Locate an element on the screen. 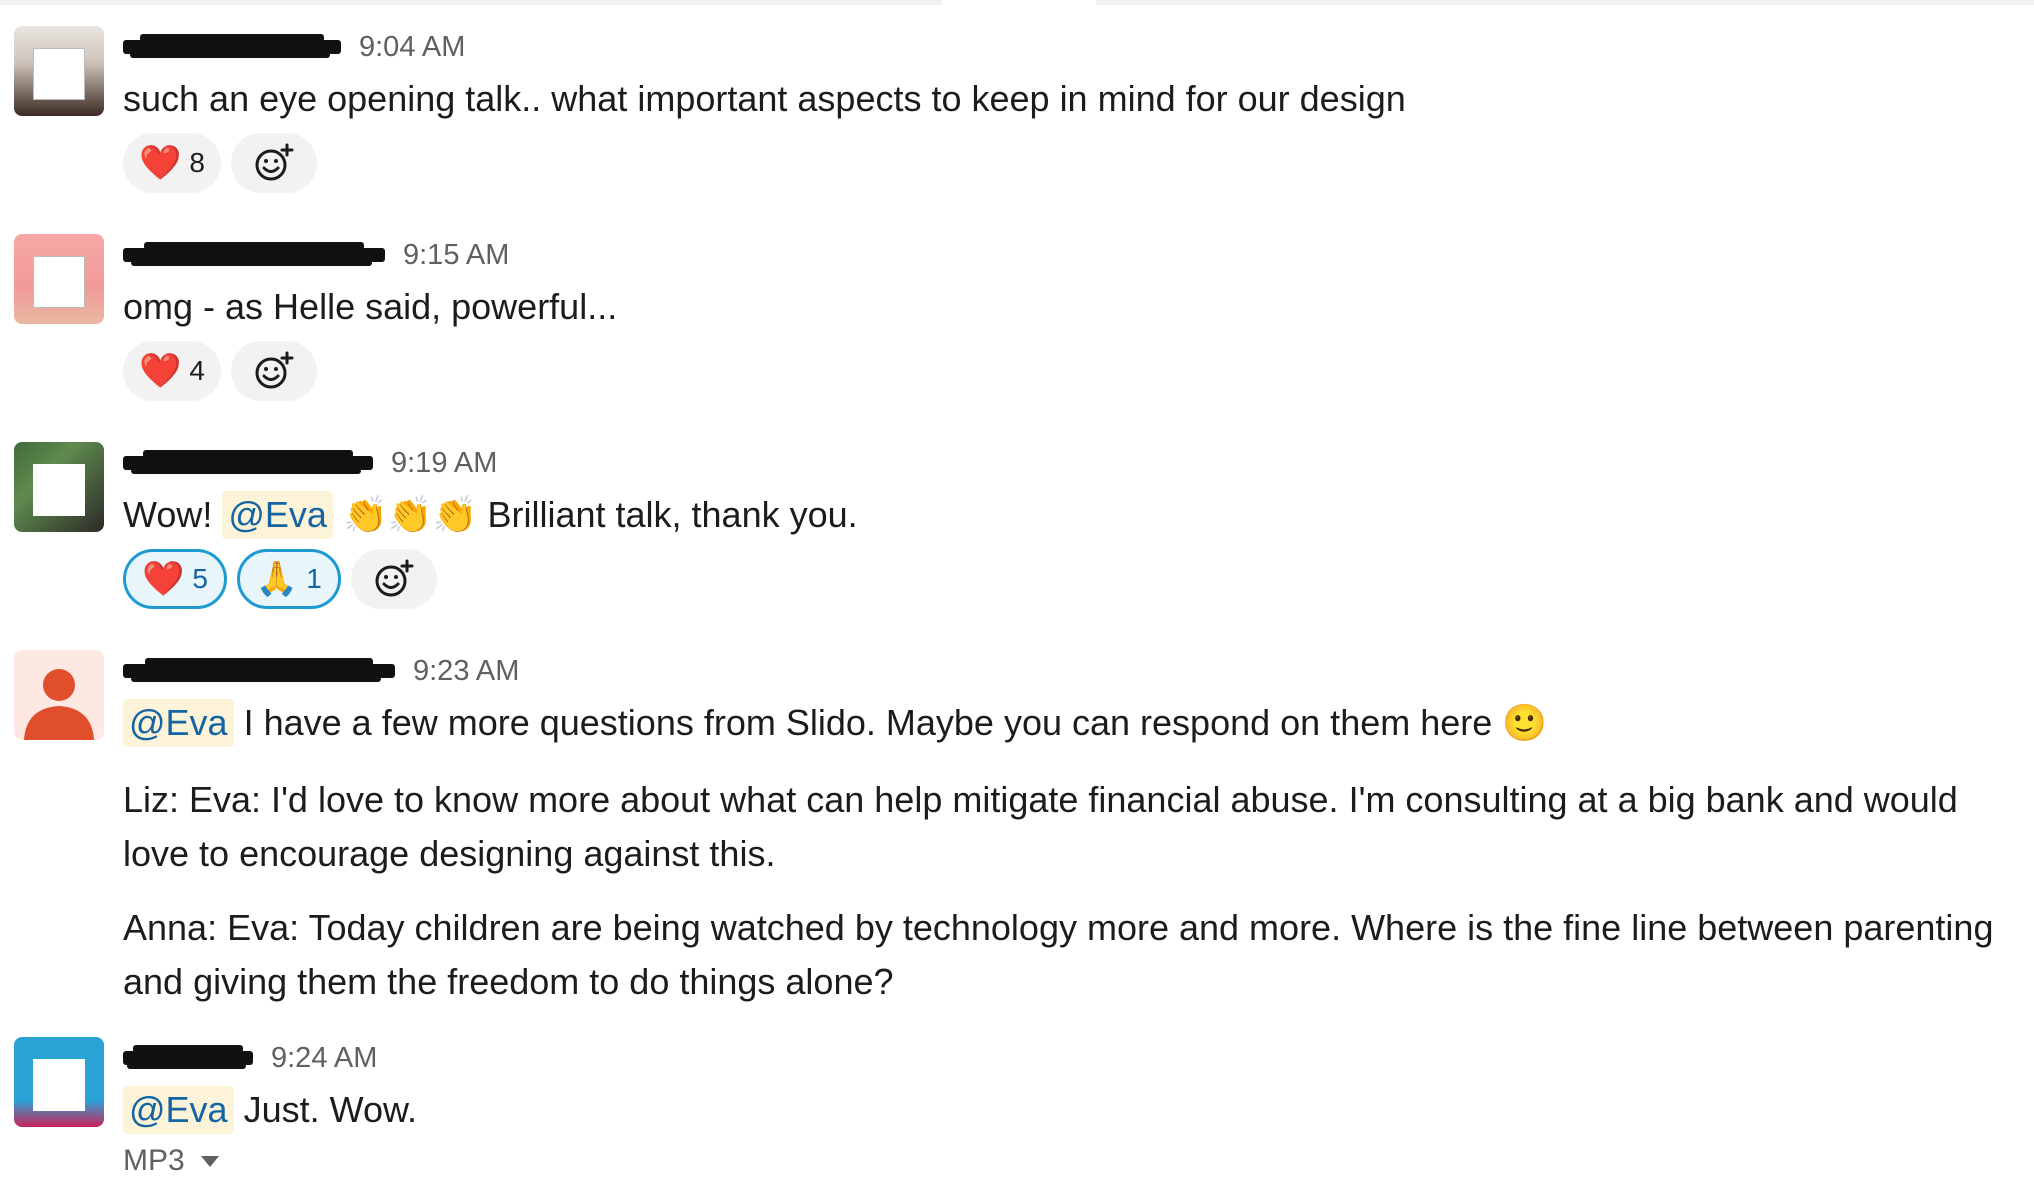  attachment-toggle: MP3 is located at coordinates (171, 1161).